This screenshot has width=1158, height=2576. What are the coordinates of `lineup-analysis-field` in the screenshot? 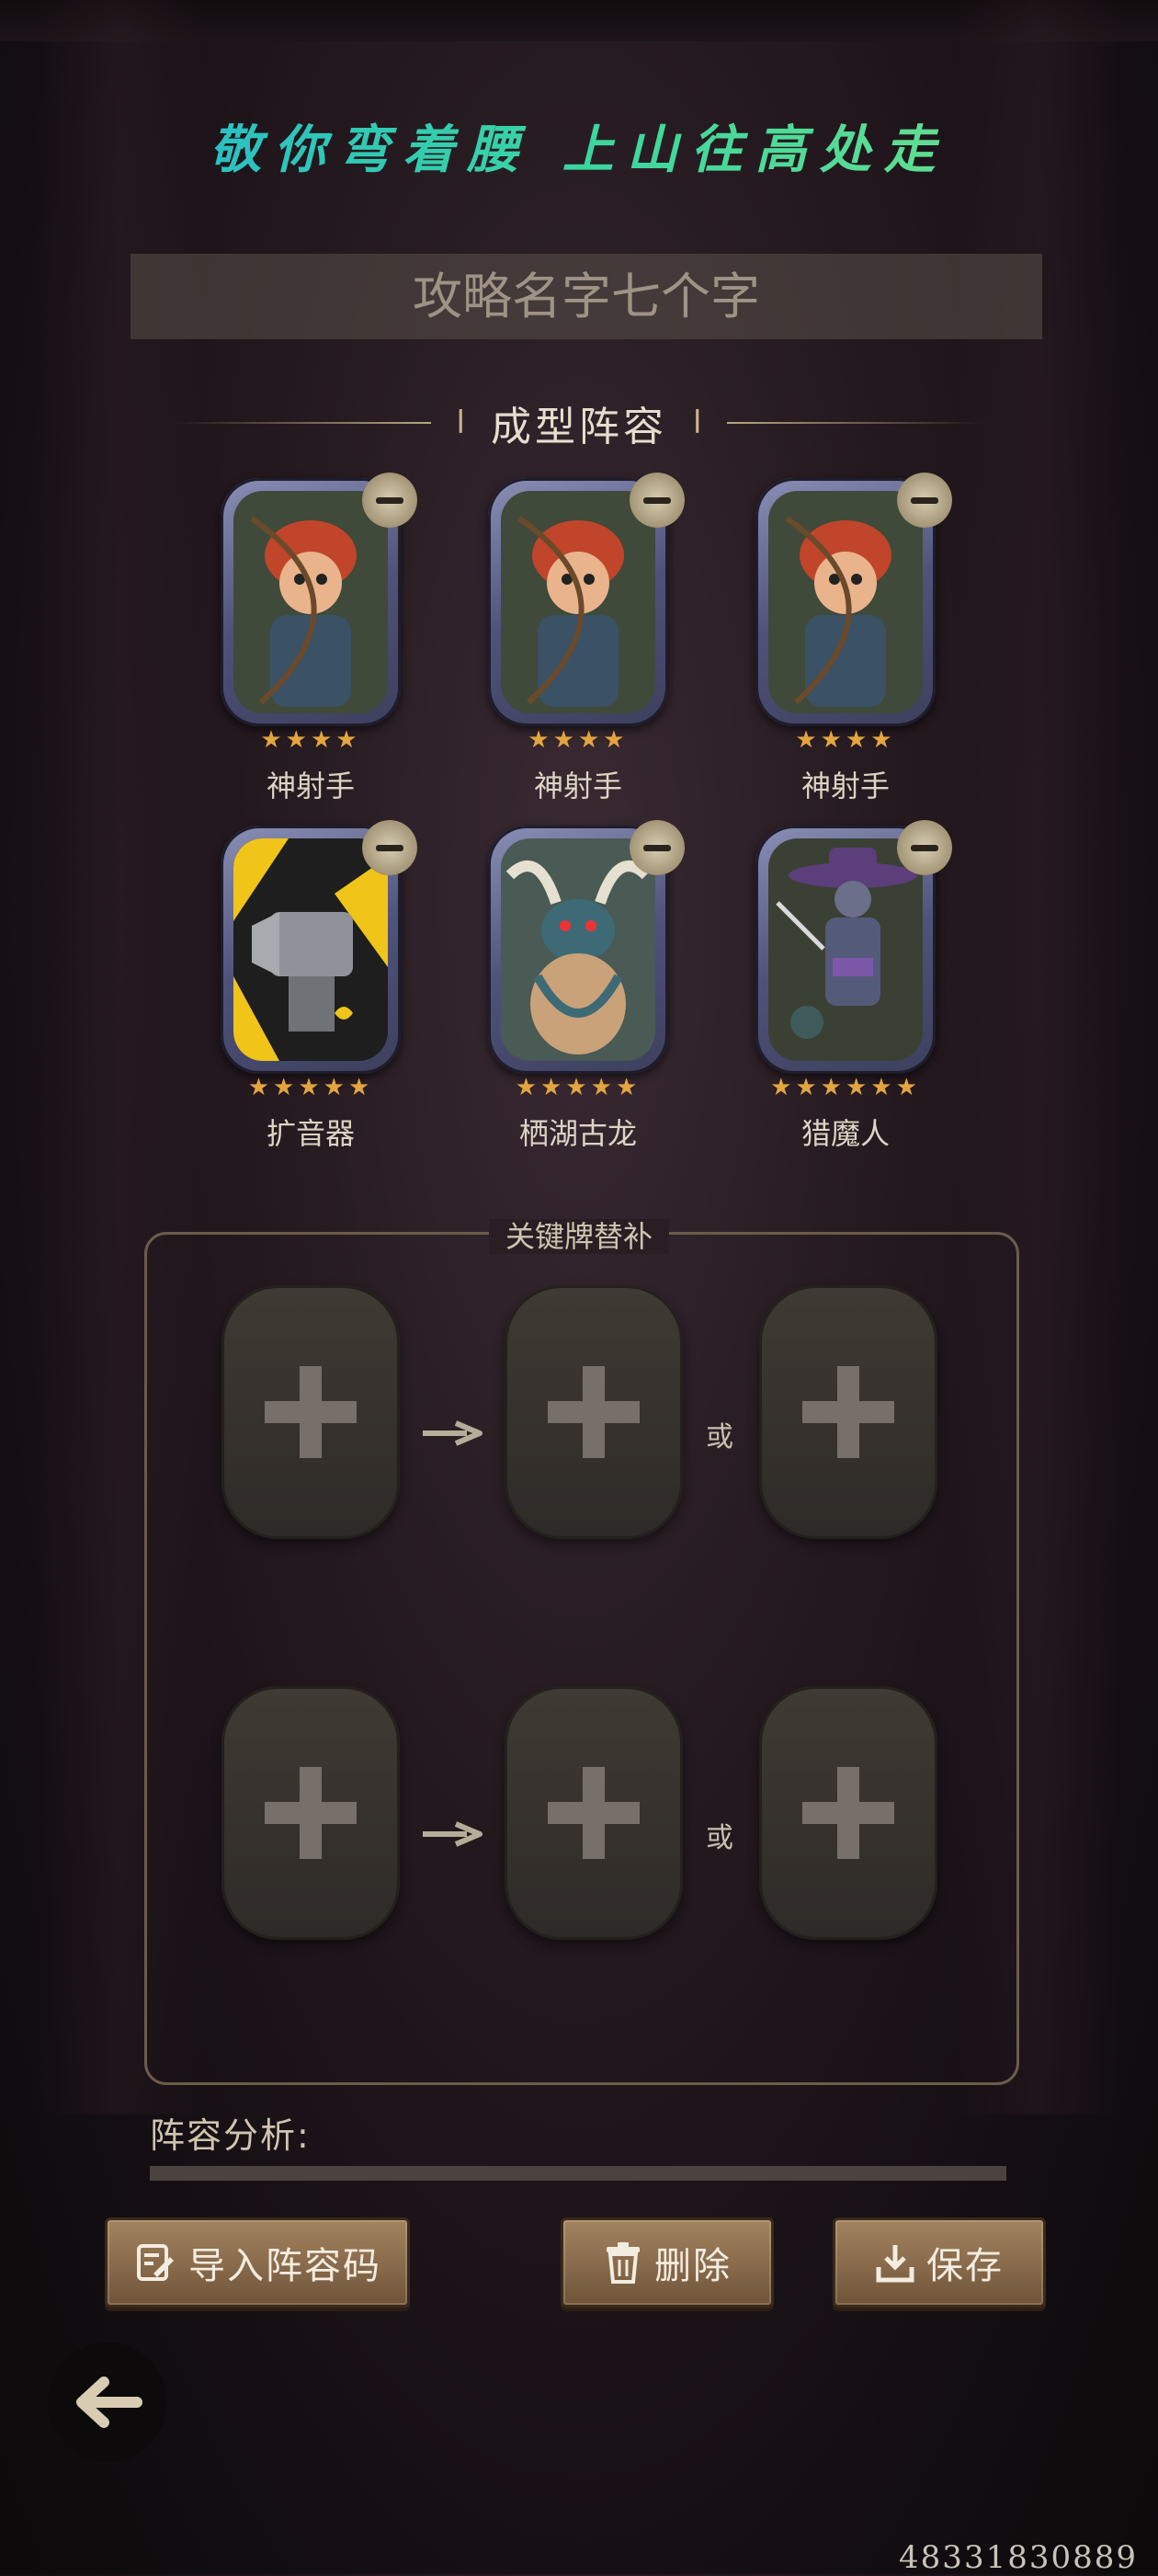 It's located at (578, 2173).